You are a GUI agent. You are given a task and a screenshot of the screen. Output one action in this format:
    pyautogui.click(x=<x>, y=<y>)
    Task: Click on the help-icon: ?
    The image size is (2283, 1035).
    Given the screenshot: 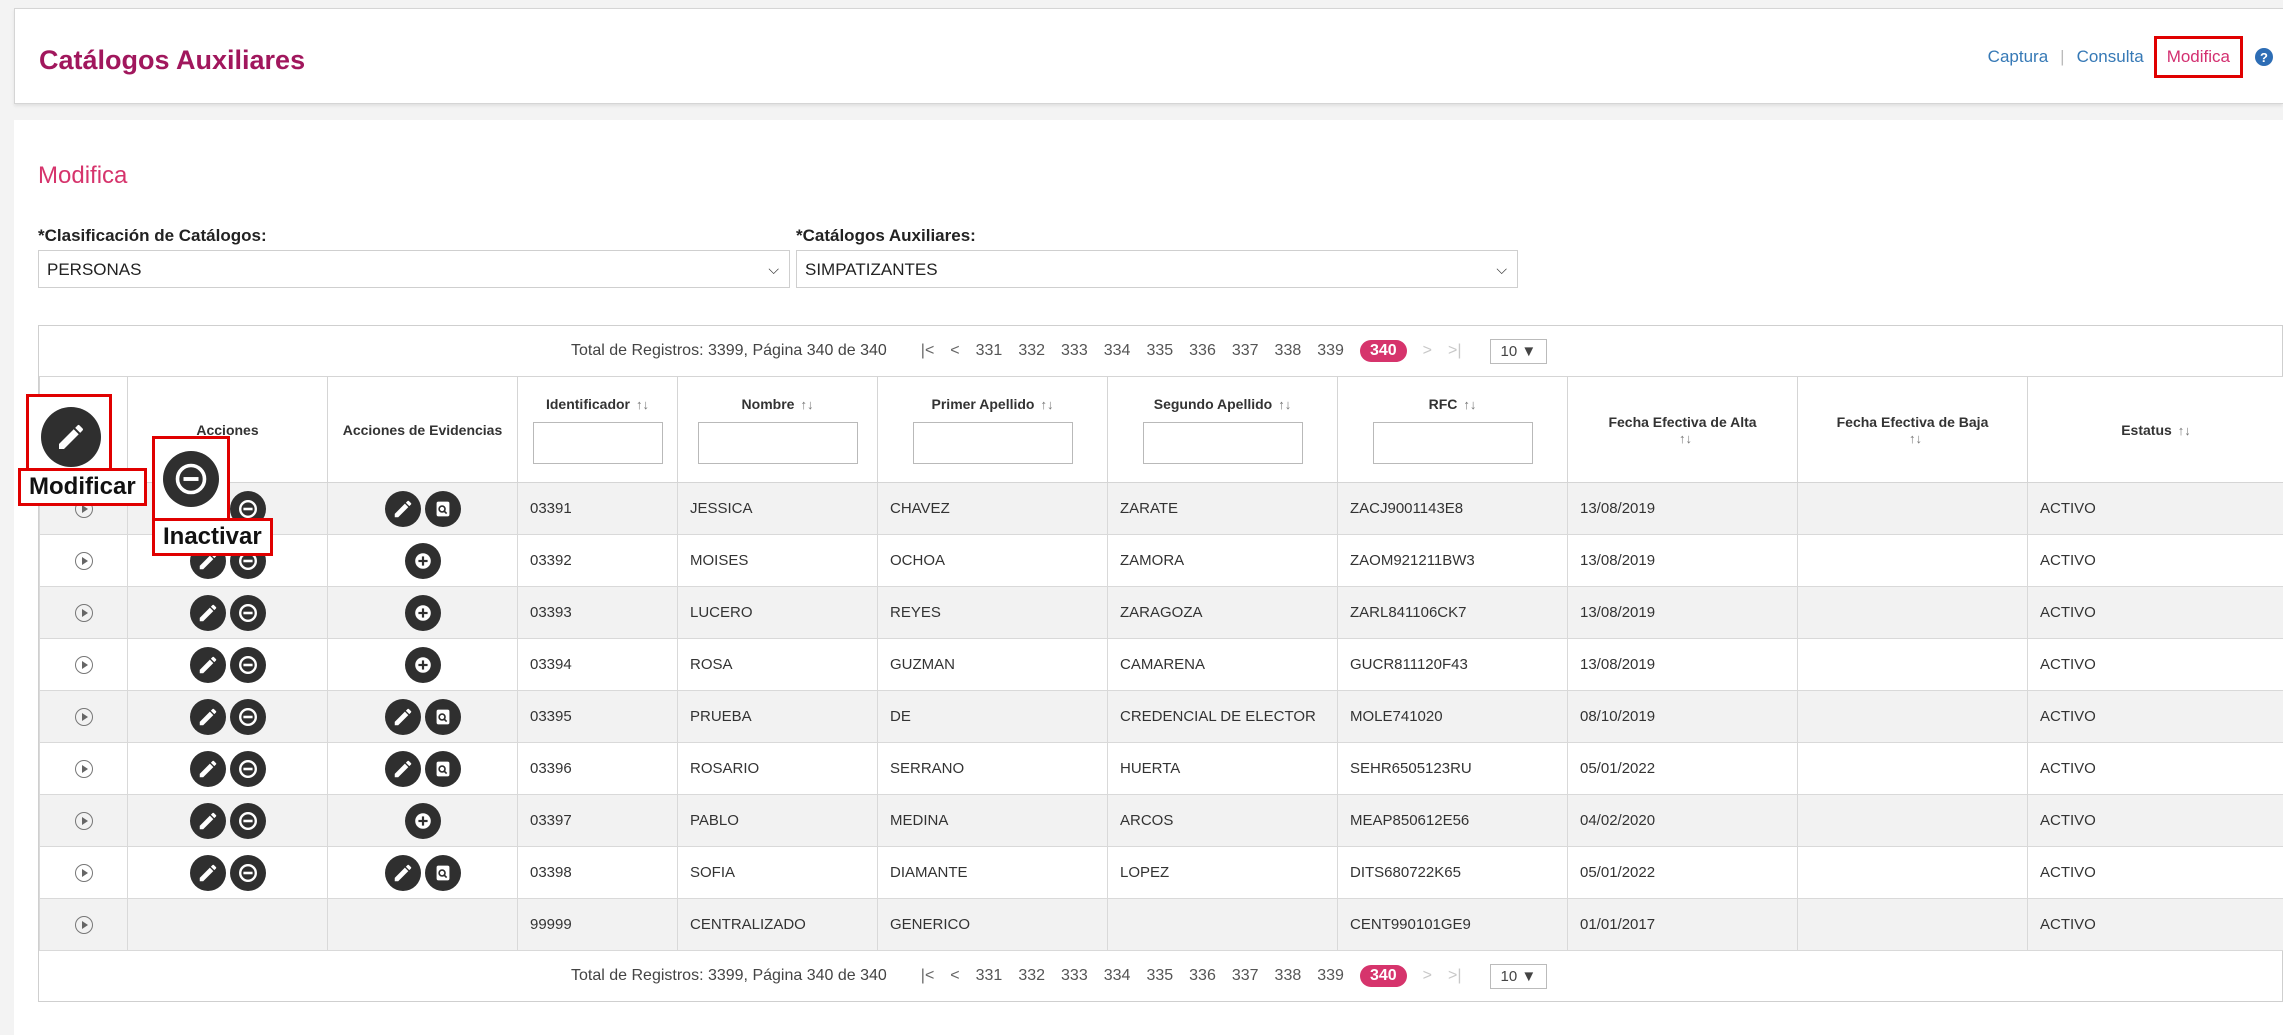 What is the action you would take?
    pyautogui.click(x=2264, y=57)
    